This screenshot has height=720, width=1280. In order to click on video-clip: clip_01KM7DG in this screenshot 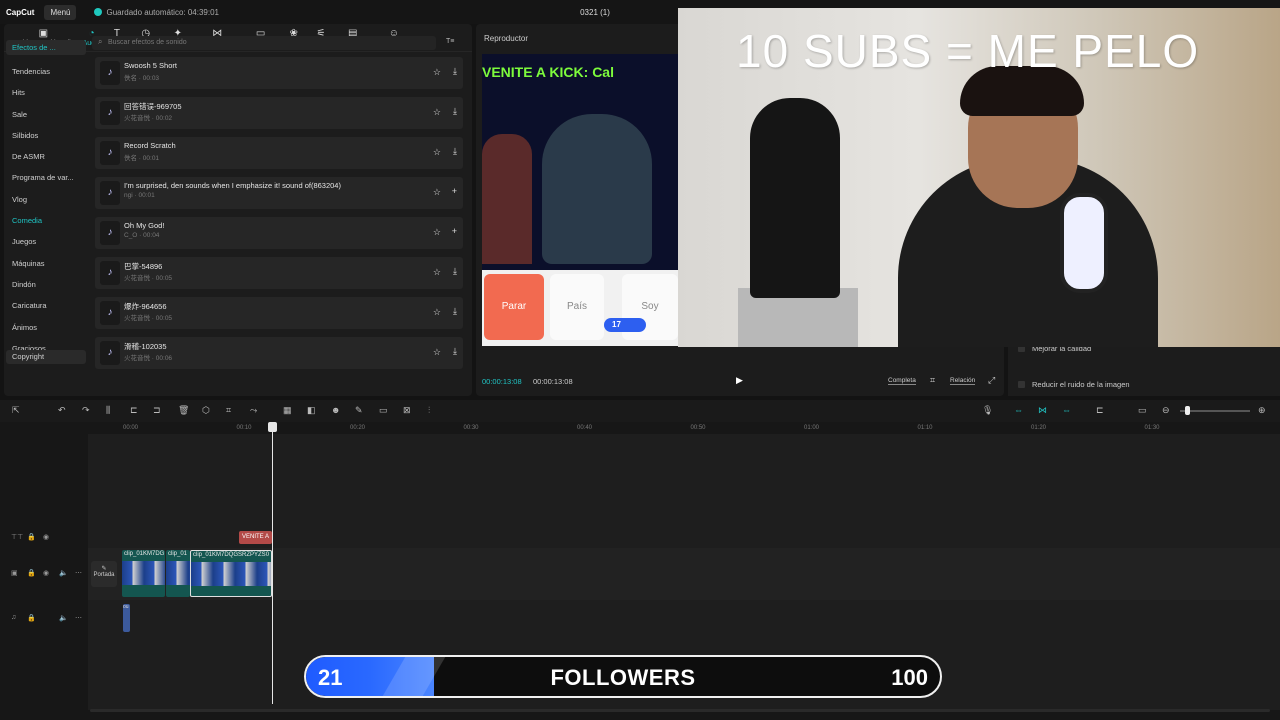, I will do `click(143, 573)`.